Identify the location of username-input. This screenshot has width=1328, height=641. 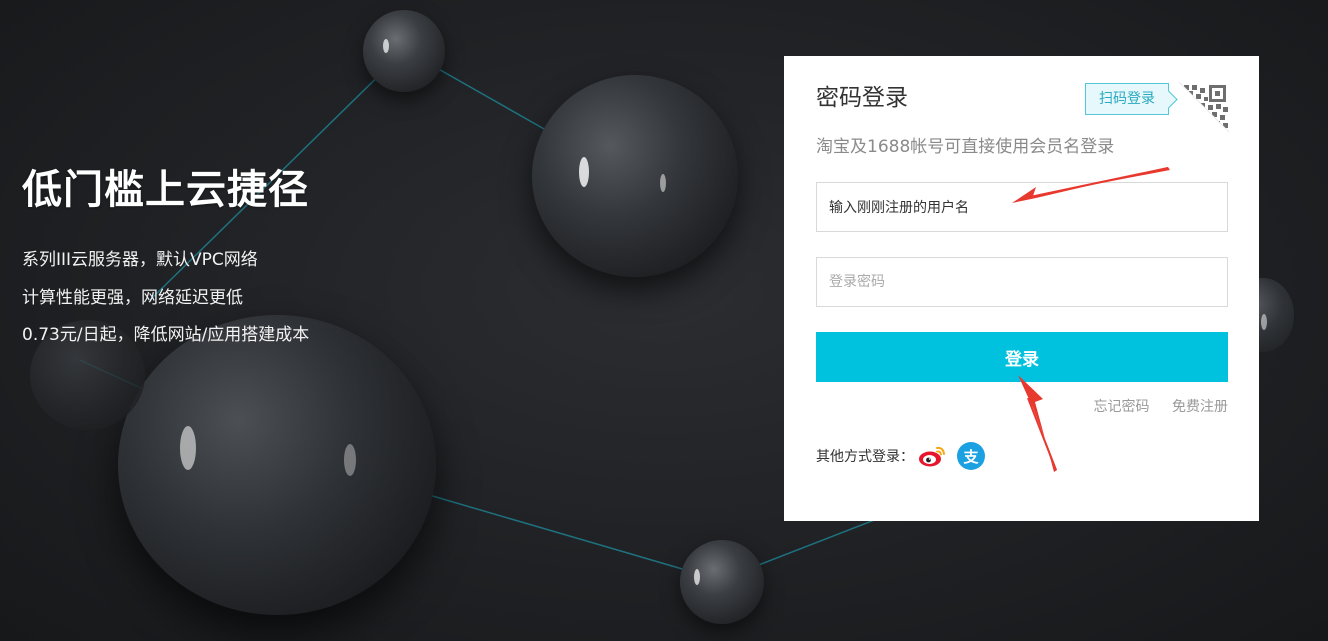
(1022, 207).